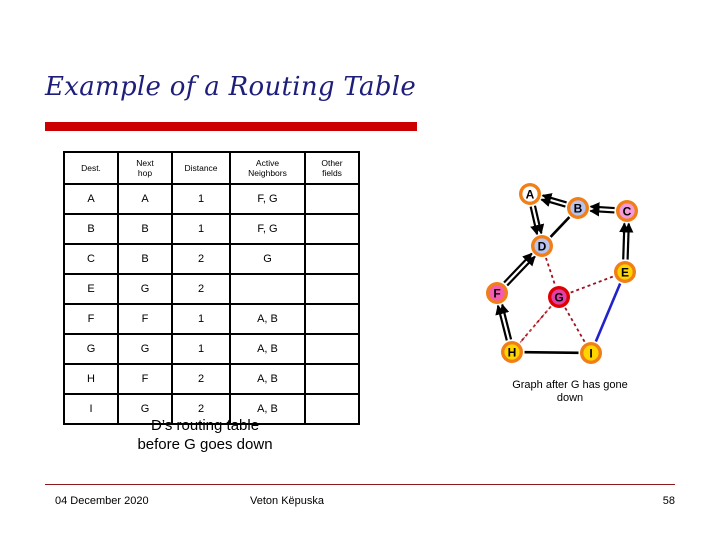 Image resolution: width=720 pixels, height=540 pixels. I want to click on table-row: A A 1 F, G, so click(211, 199).